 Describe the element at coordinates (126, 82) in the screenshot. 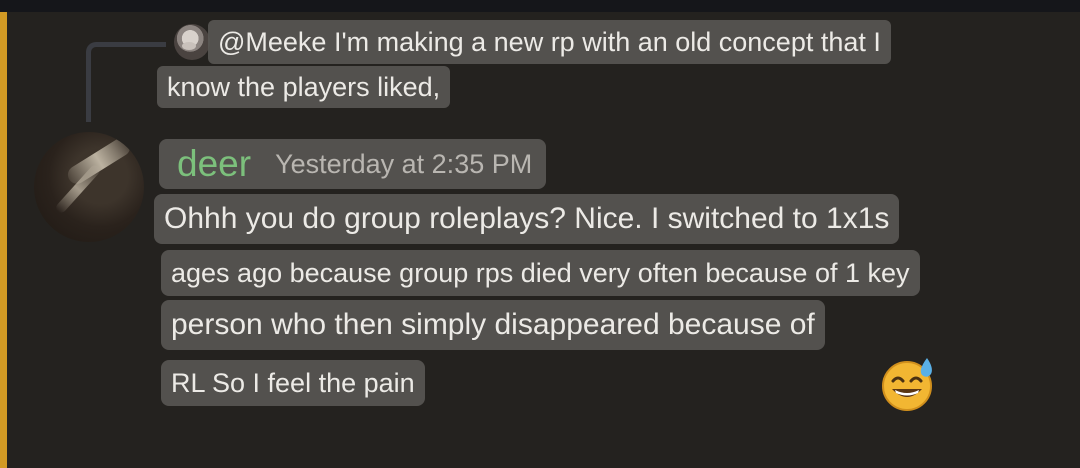

I see `reply-connector-line` at that location.